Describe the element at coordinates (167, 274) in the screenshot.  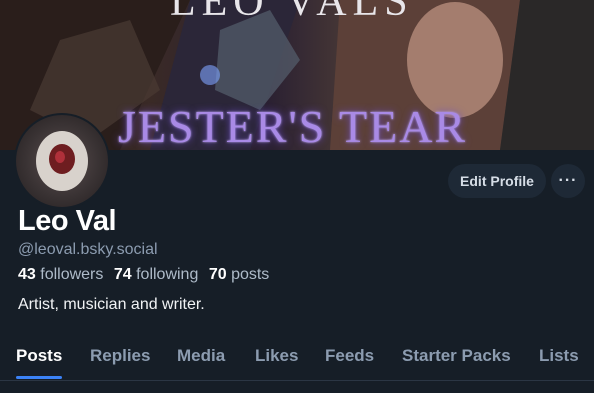
I see `following-label: following` at that location.